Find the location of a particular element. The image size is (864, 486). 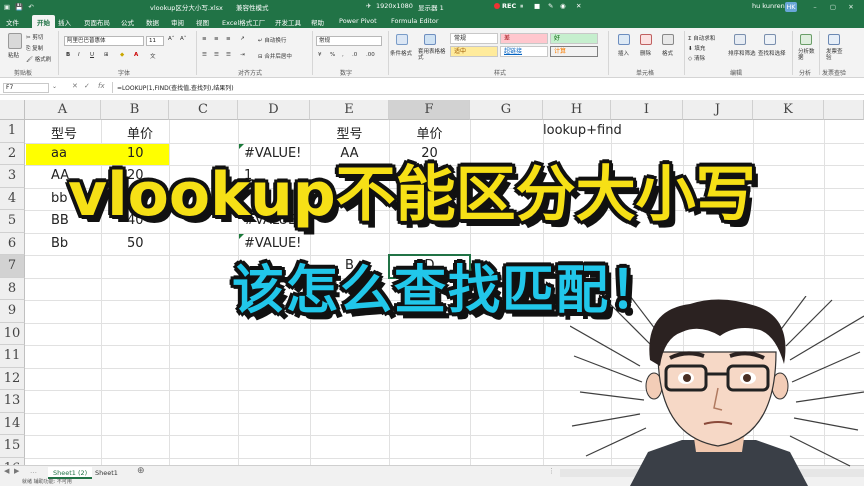

row-header: 14 is located at coordinates (12, 423).